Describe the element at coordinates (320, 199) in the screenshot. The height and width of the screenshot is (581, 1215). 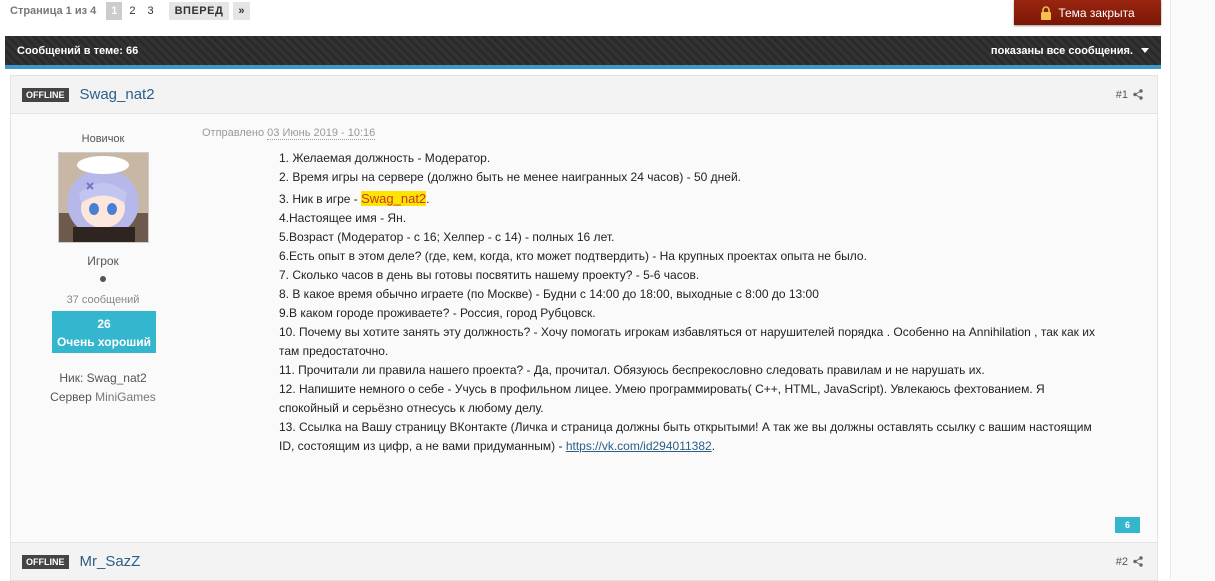
I see `line3-prefix: 3. Ник в игре -` at that location.